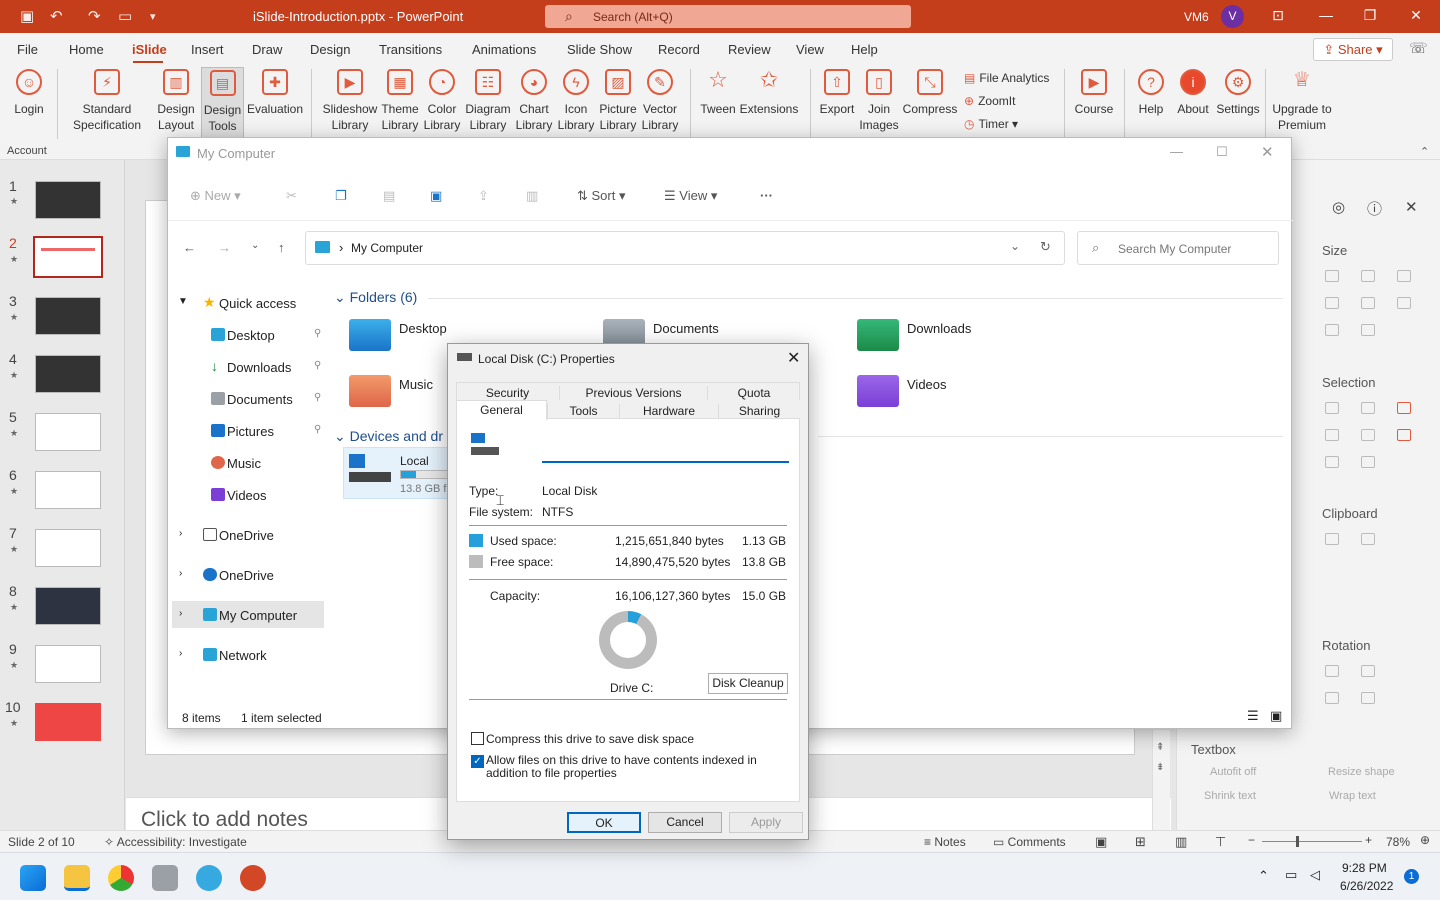  Describe the element at coordinates (939, 328) in the screenshot. I see `folder-downloads: Downloads` at that location.